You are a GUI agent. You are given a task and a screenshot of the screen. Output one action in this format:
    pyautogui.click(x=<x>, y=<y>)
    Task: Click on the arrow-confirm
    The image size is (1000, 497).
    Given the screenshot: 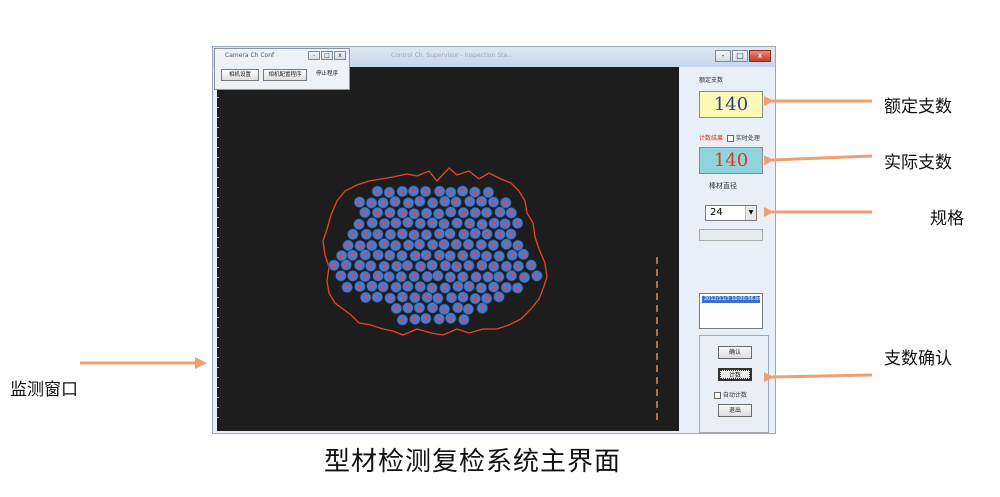 What is the action you would take?
    pyautogui.click(x=818, y=377)
    